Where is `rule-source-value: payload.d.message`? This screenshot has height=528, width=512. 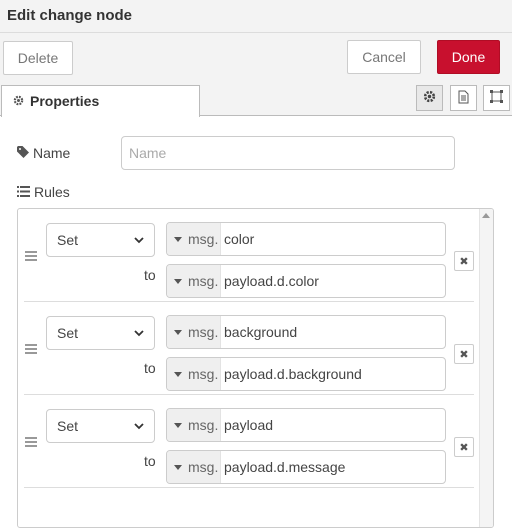 rule-source-value: payload.d.message is located at coordinates (283, 467).